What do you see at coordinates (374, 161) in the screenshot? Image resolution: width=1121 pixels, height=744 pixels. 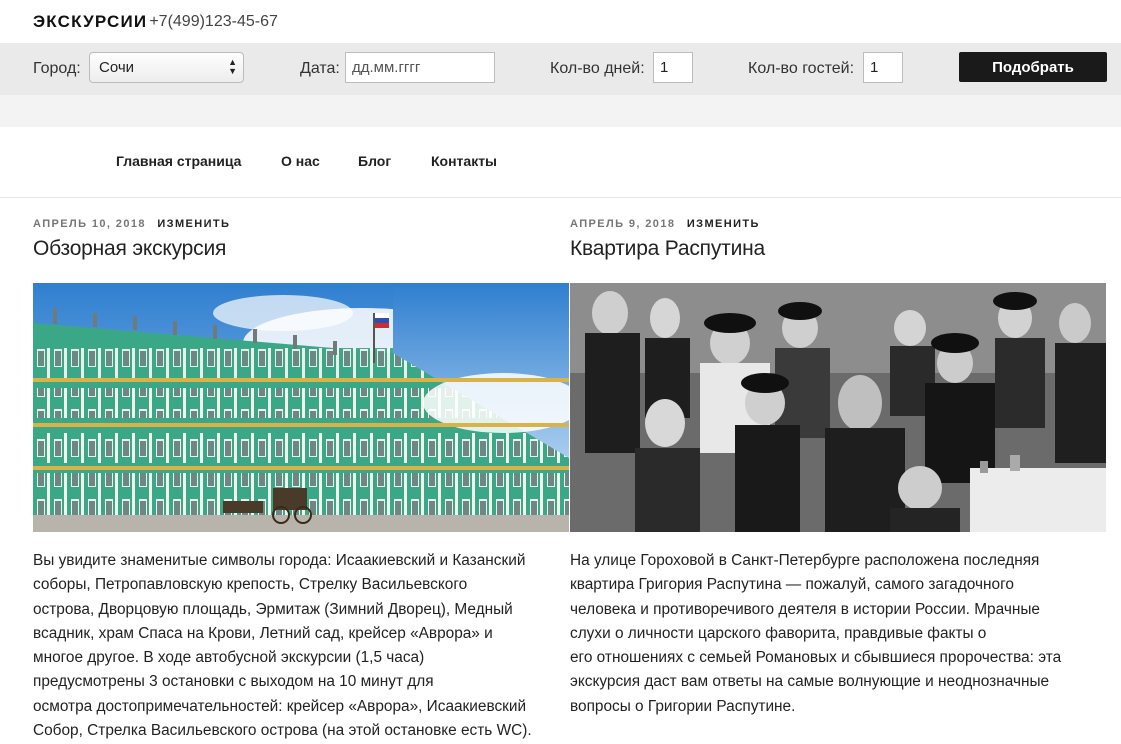 I see `nav-item-blog: Блог` at bounding box center [374, 161].